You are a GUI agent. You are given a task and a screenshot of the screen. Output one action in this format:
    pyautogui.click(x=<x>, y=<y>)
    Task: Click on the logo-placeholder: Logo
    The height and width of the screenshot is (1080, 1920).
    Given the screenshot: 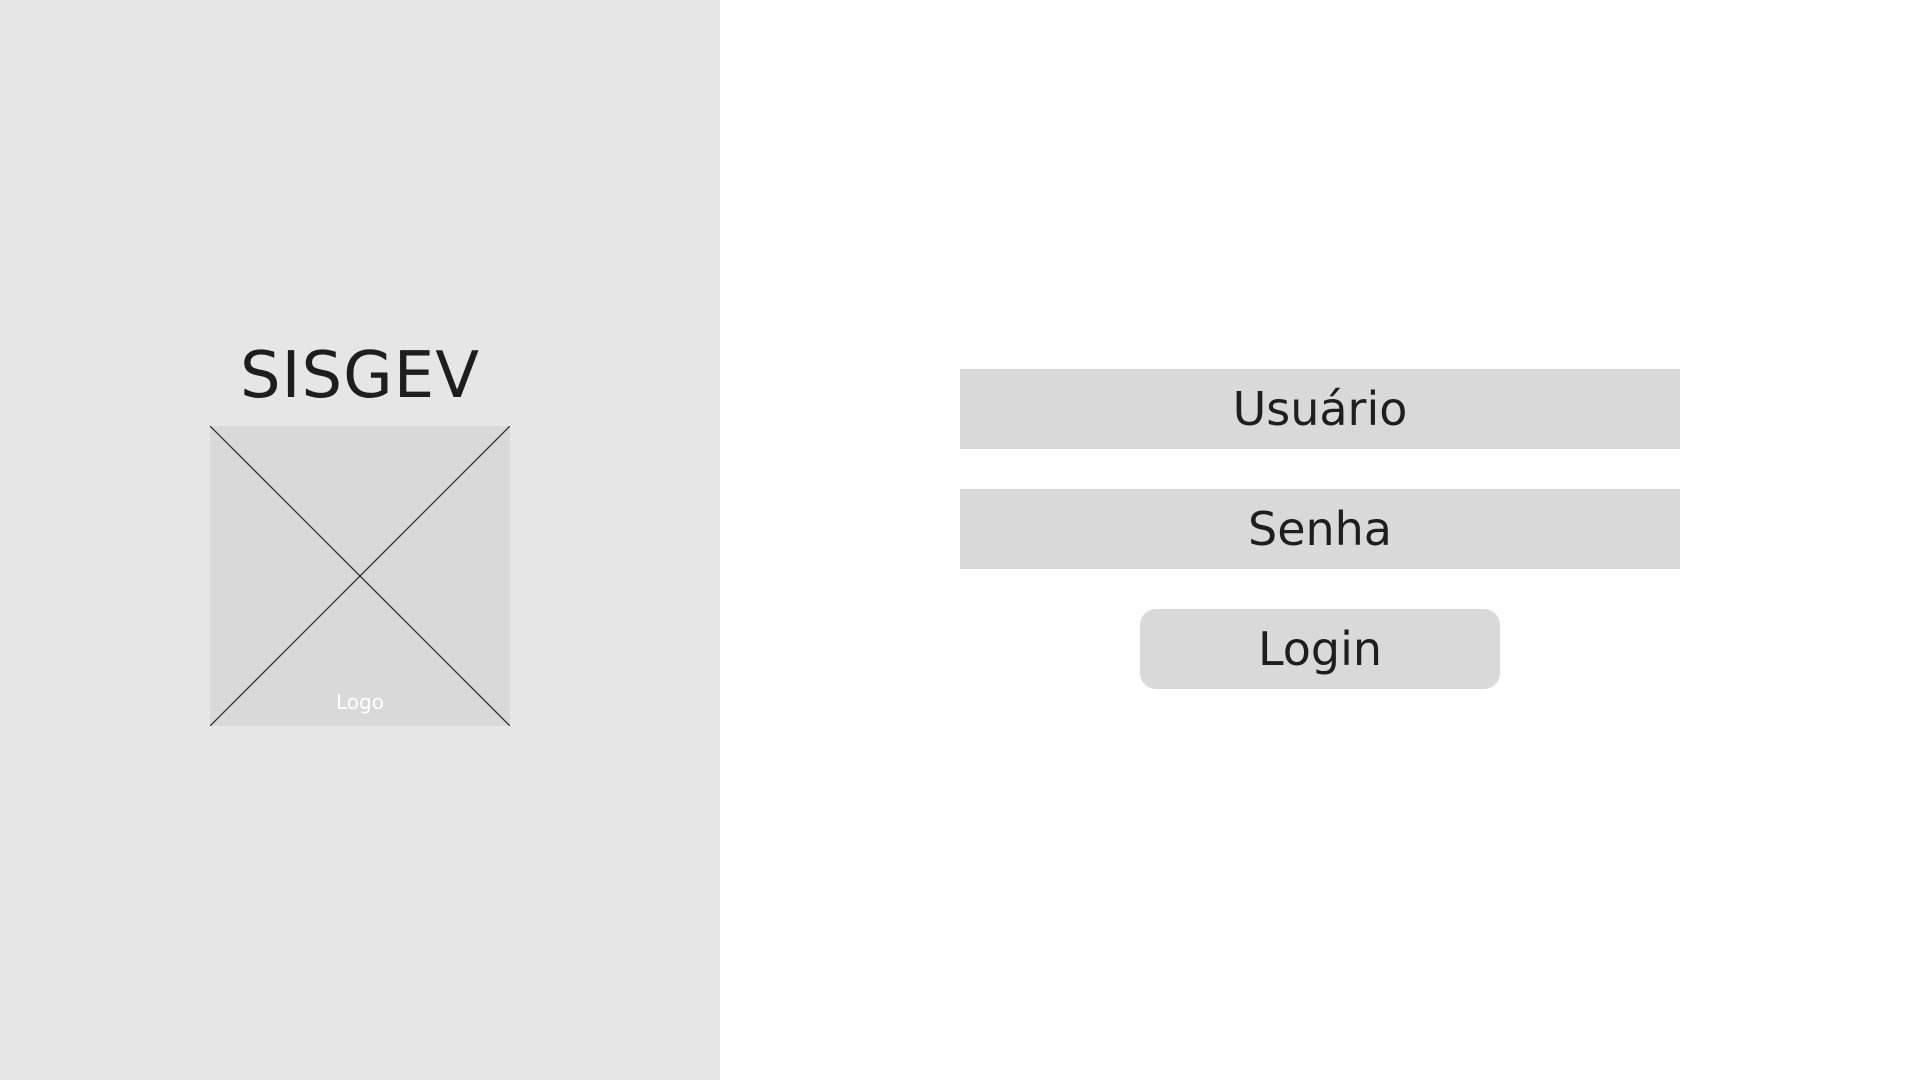 What is the action you would take?
    pyautogui.click(x=360, y=576)
    